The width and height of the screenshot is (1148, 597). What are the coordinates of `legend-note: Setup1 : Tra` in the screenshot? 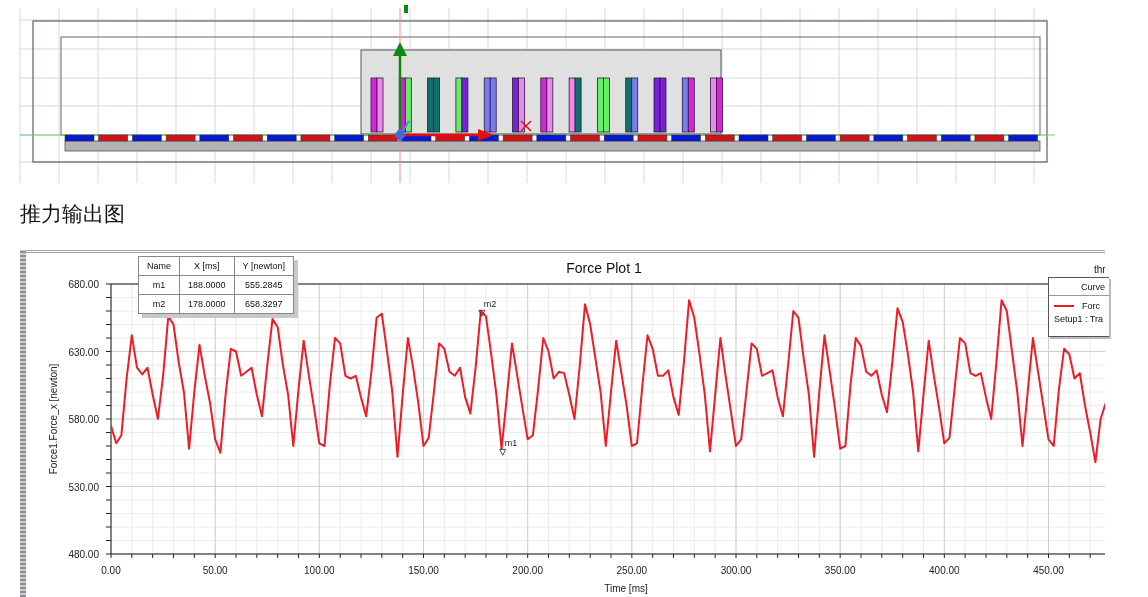 It's located at (1079, 318).